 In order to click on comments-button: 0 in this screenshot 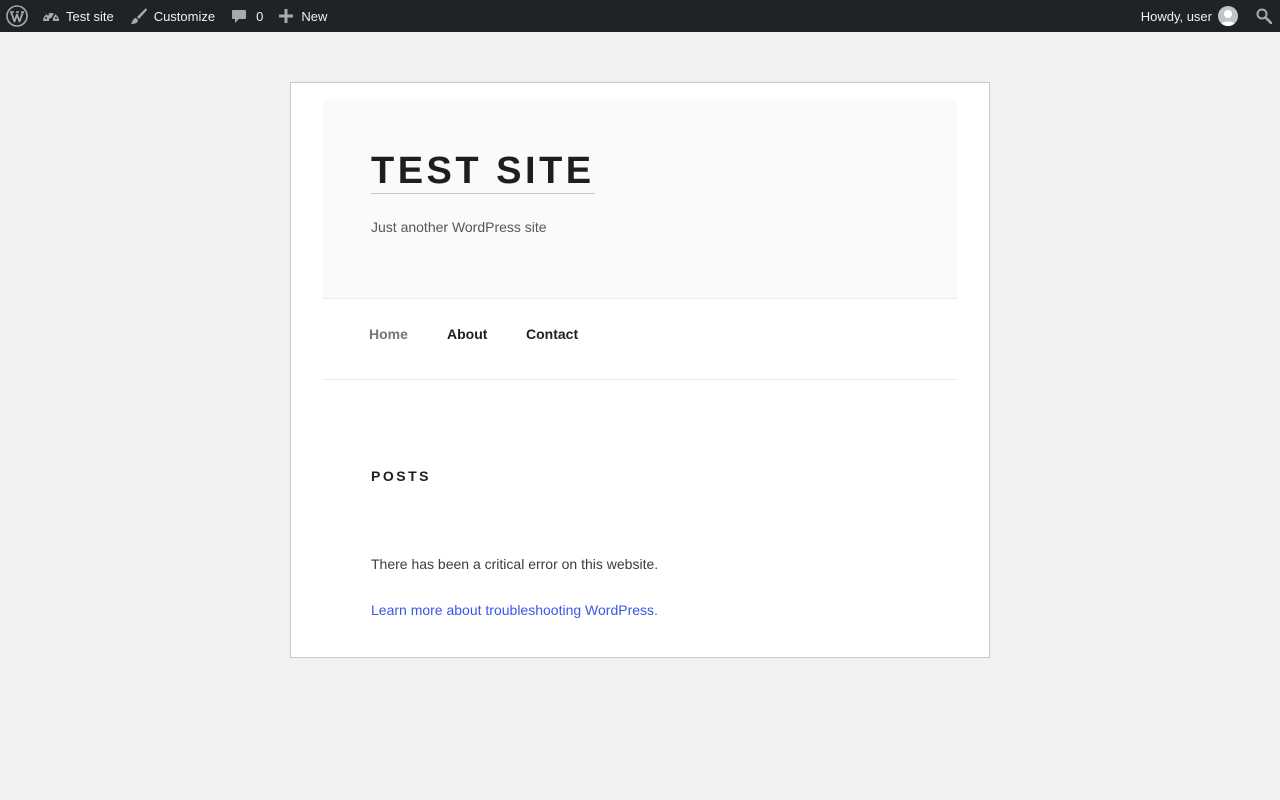, I will do `click(247, 16)`.